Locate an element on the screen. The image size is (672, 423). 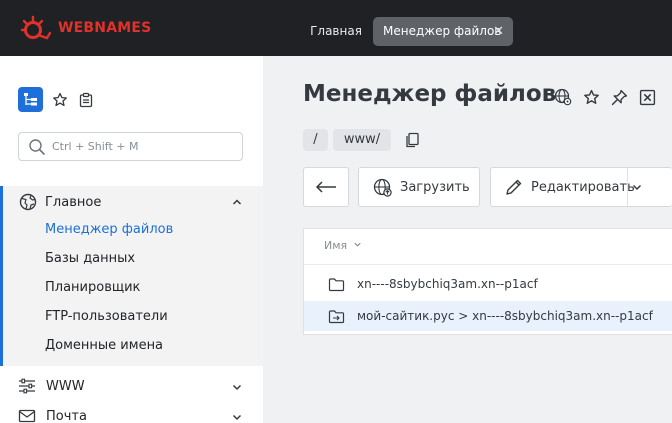
upload-button: Загрузить is located at coordinates (419, 187).